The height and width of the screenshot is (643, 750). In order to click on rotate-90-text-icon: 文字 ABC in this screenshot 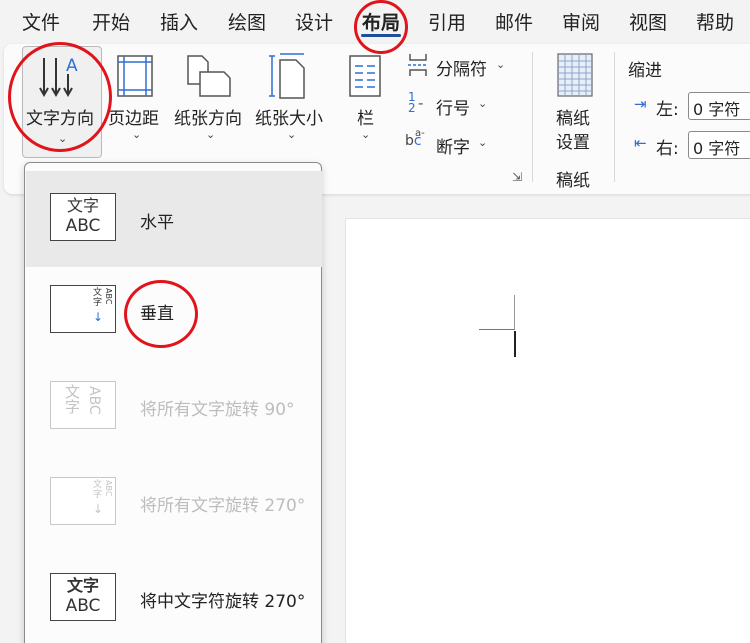, I will do `click(83, 405)`.